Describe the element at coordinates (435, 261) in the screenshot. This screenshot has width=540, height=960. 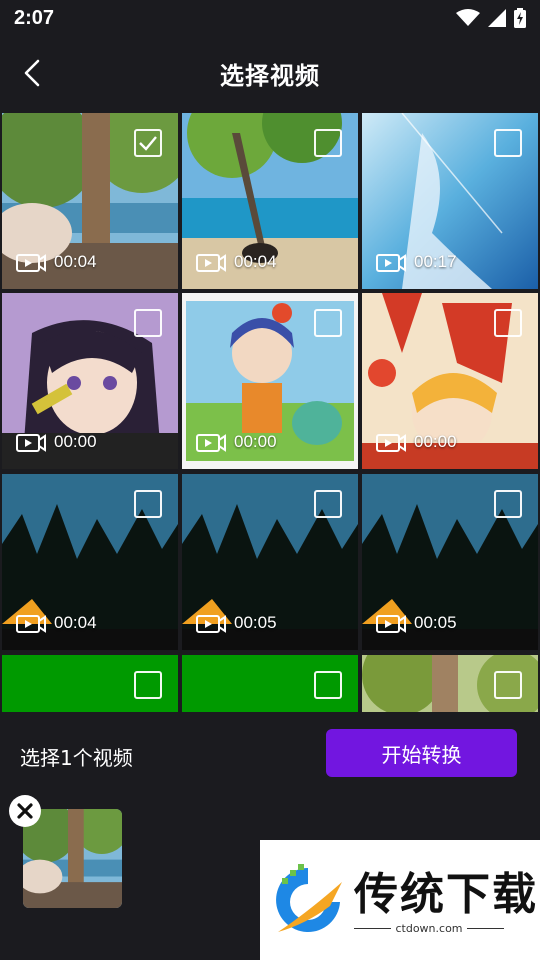
I see `video-duration: 00:17` at that location.